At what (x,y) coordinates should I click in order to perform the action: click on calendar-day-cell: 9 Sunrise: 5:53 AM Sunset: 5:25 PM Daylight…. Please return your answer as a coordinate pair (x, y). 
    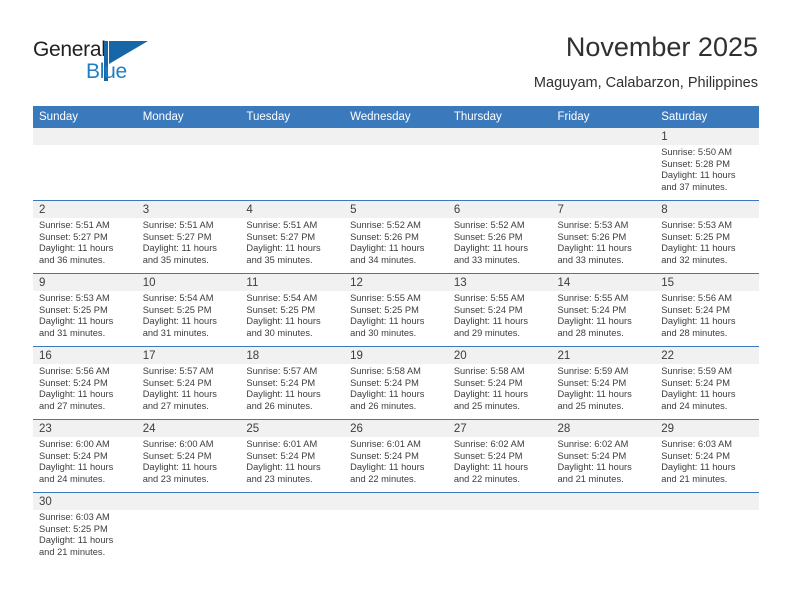
    Looking at the image, I should click on (85, 310).